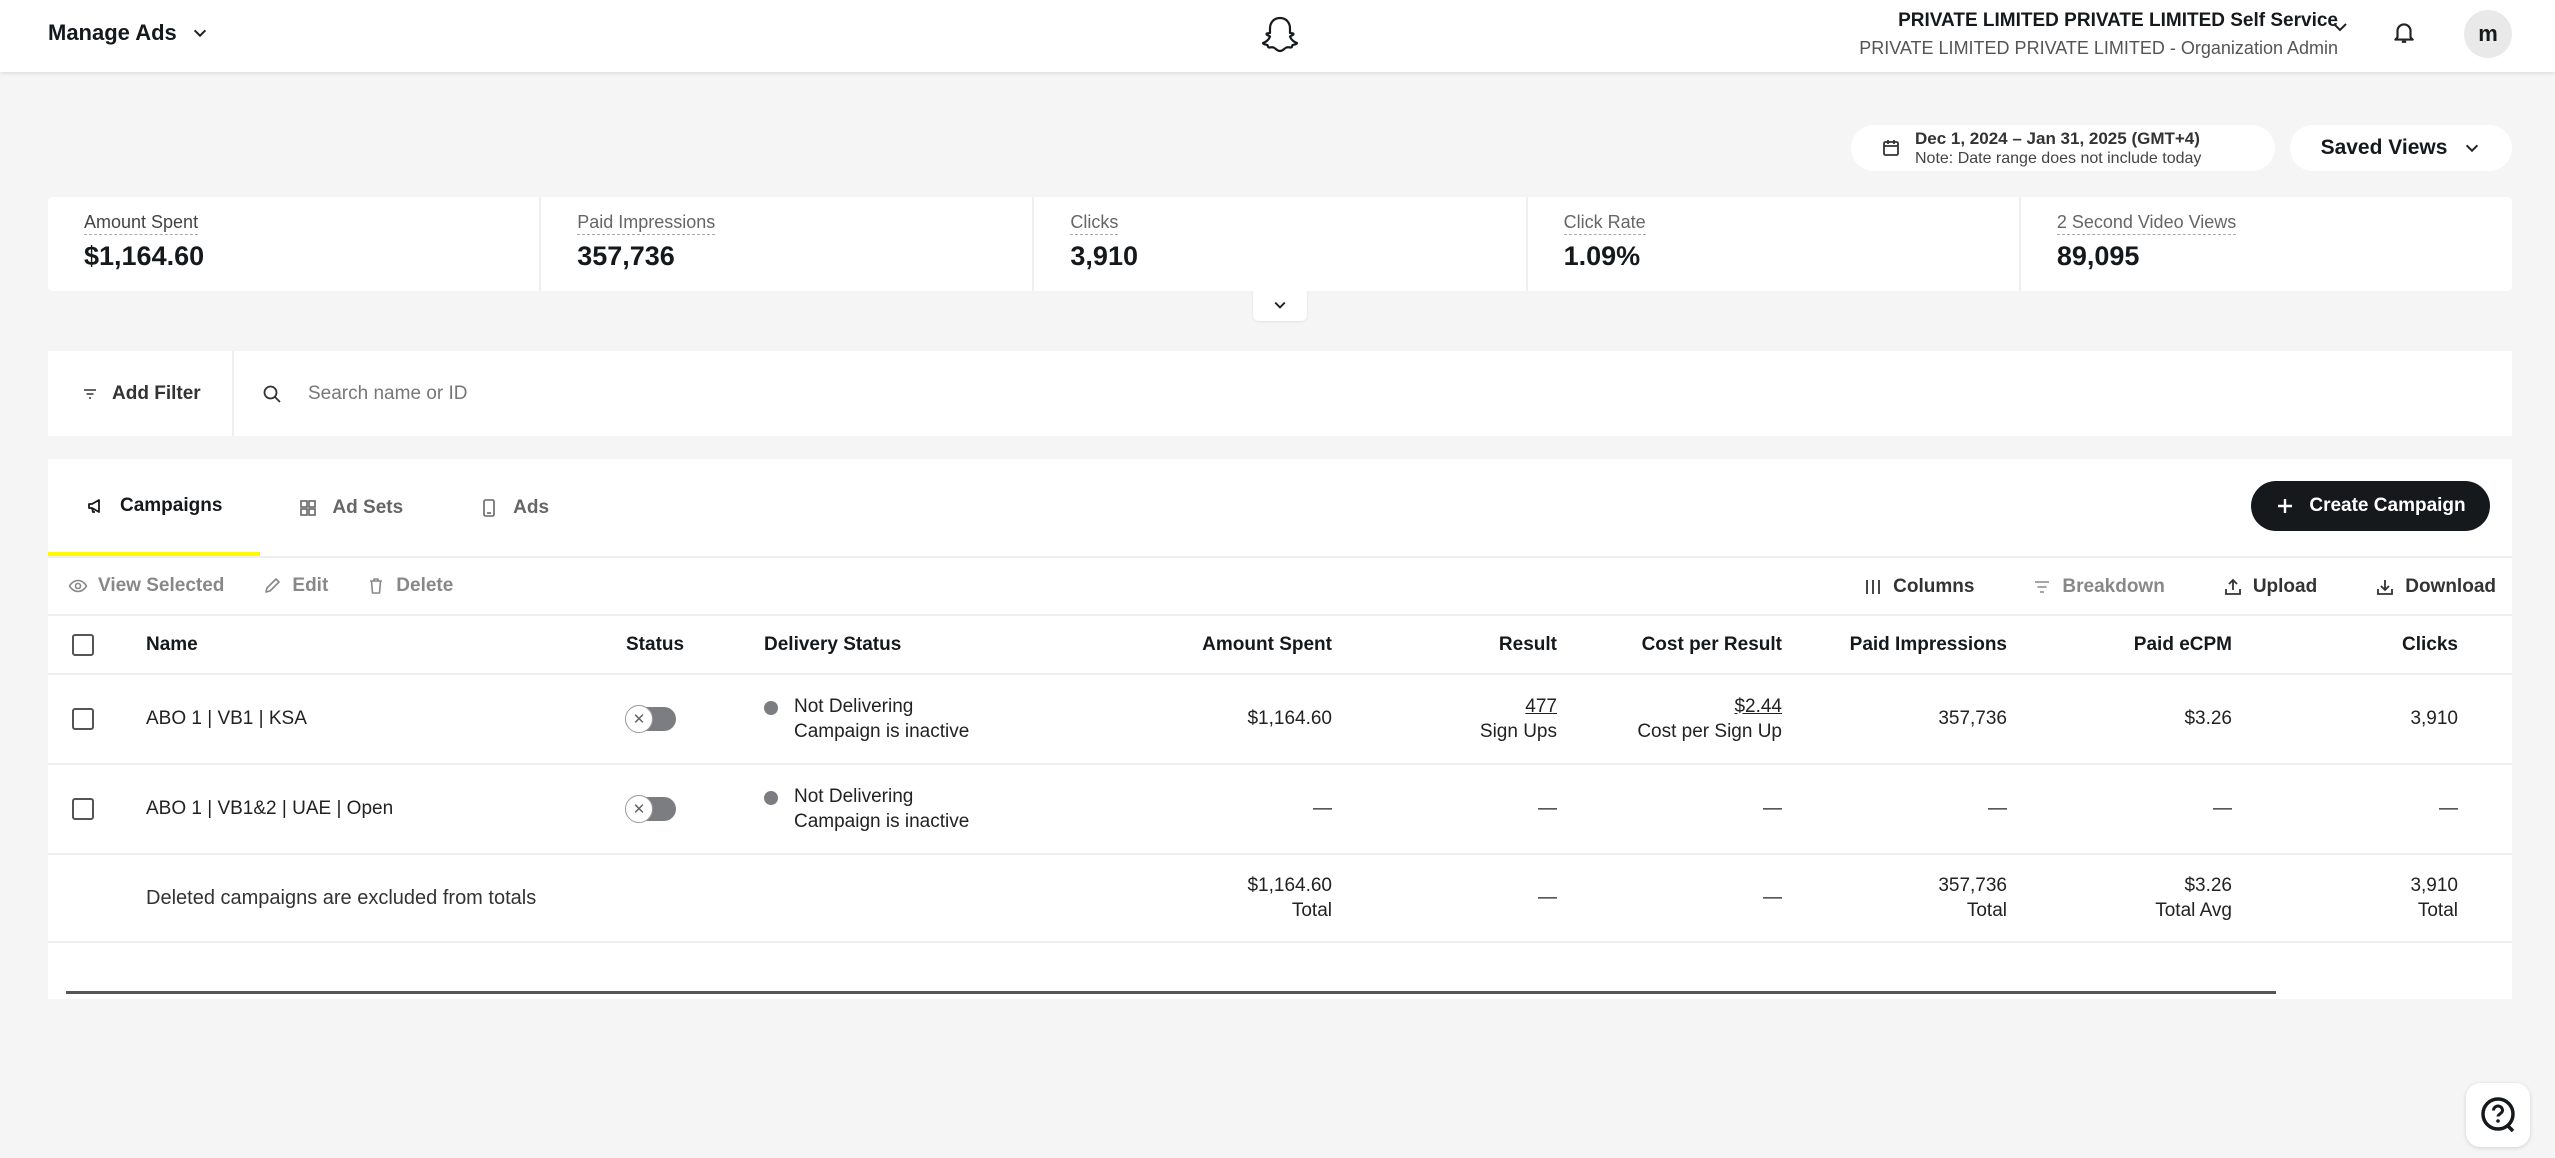  I want to click on total-paid-ecpm: $3.26 Total Avg, so click(2119, 898).